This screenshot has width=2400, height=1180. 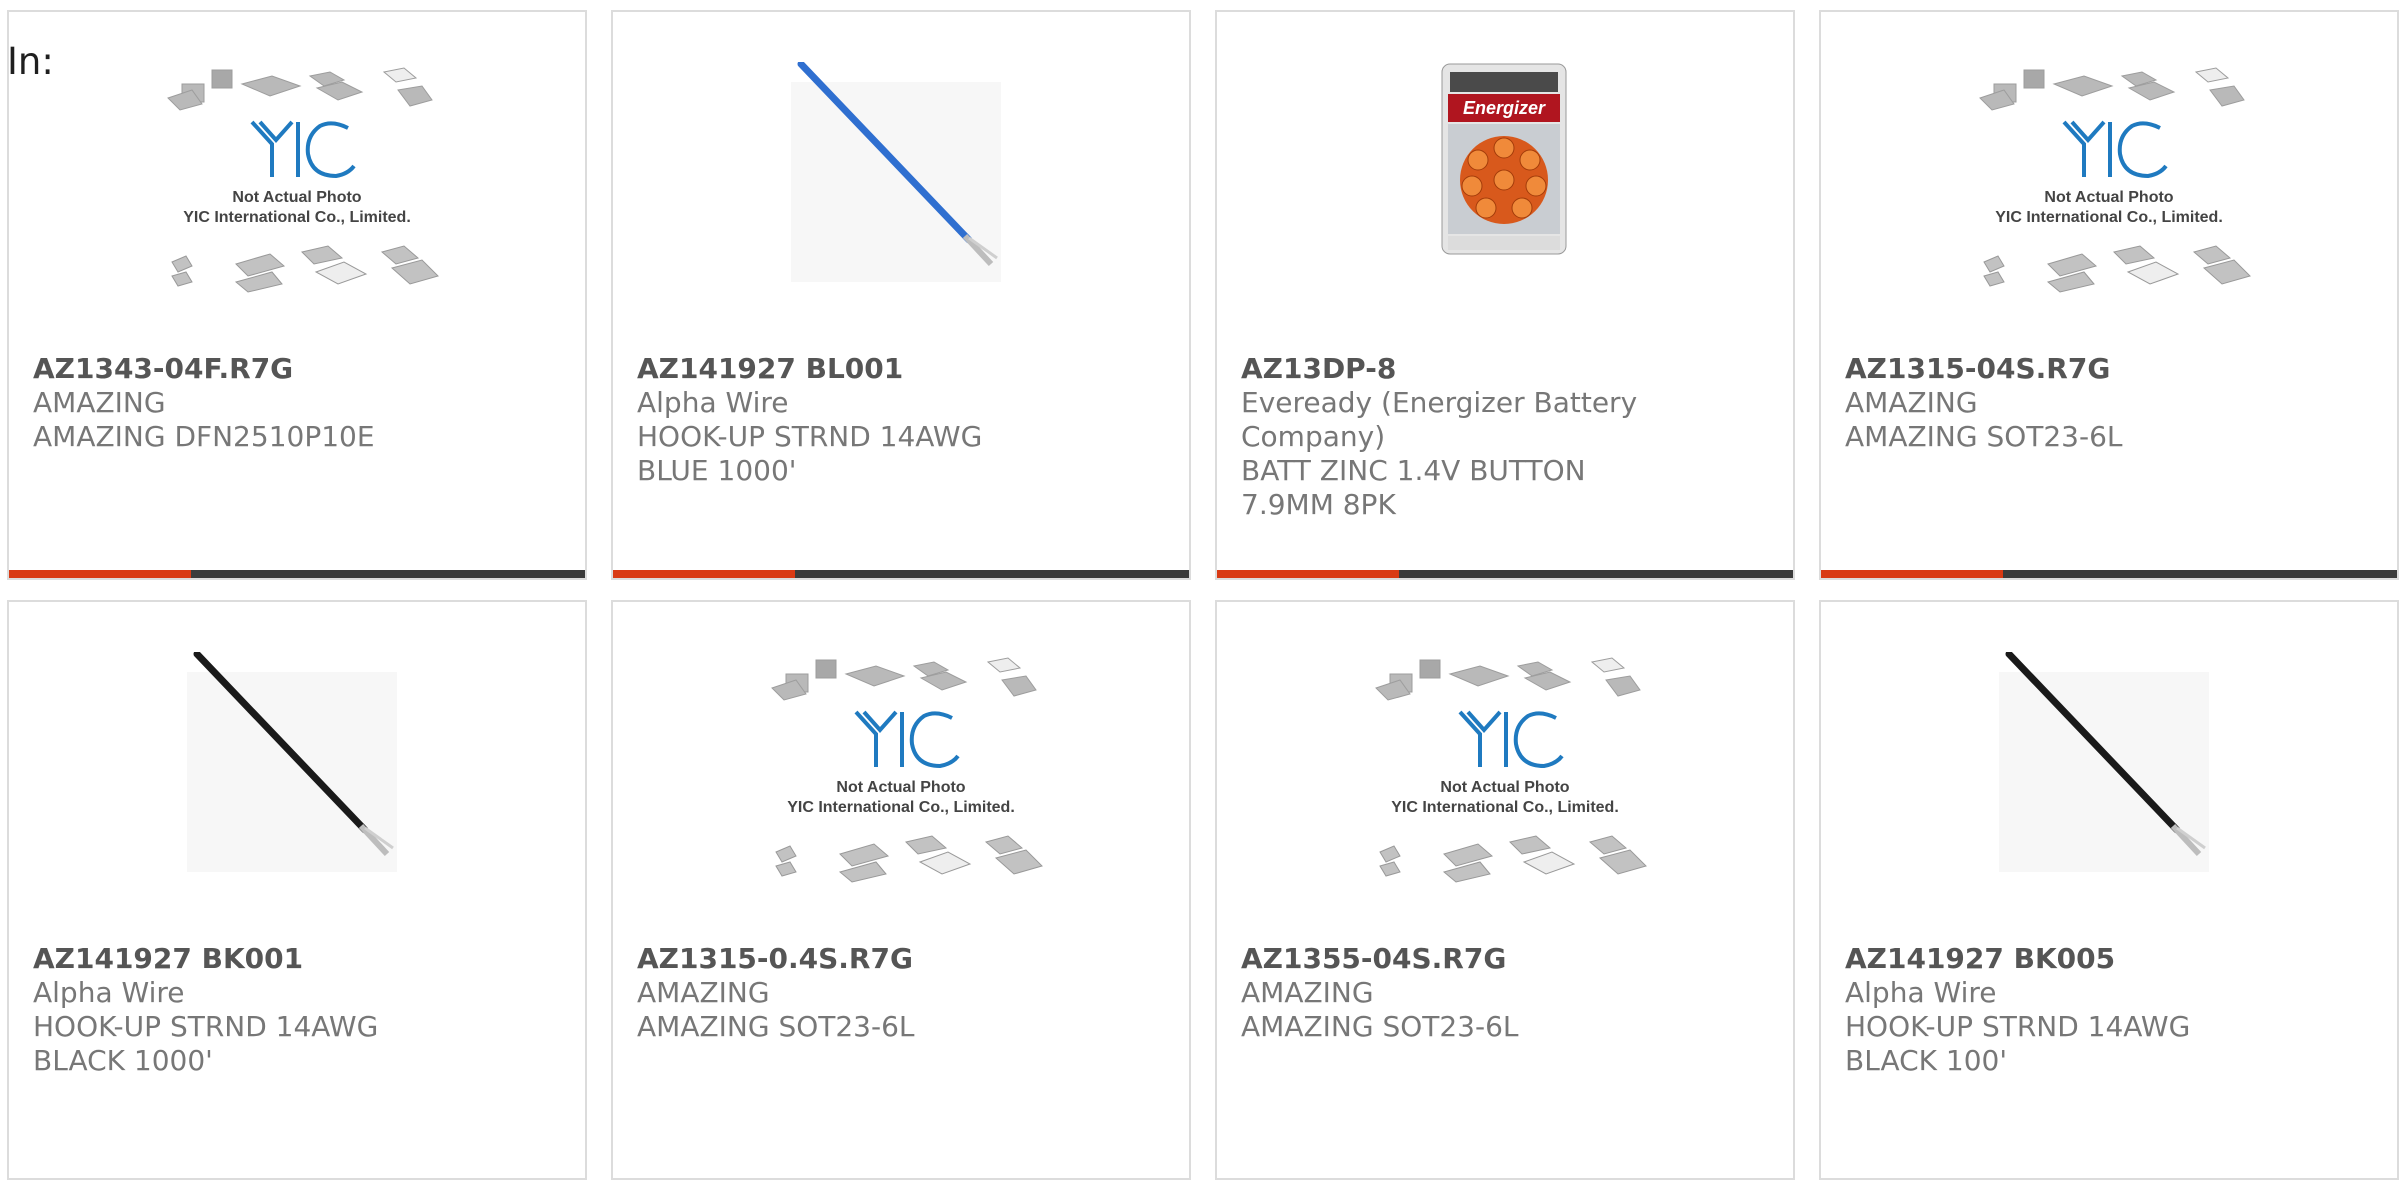 I want to click on part-number: AZ1355-04S.R7G, so click(x=1512, y=959).